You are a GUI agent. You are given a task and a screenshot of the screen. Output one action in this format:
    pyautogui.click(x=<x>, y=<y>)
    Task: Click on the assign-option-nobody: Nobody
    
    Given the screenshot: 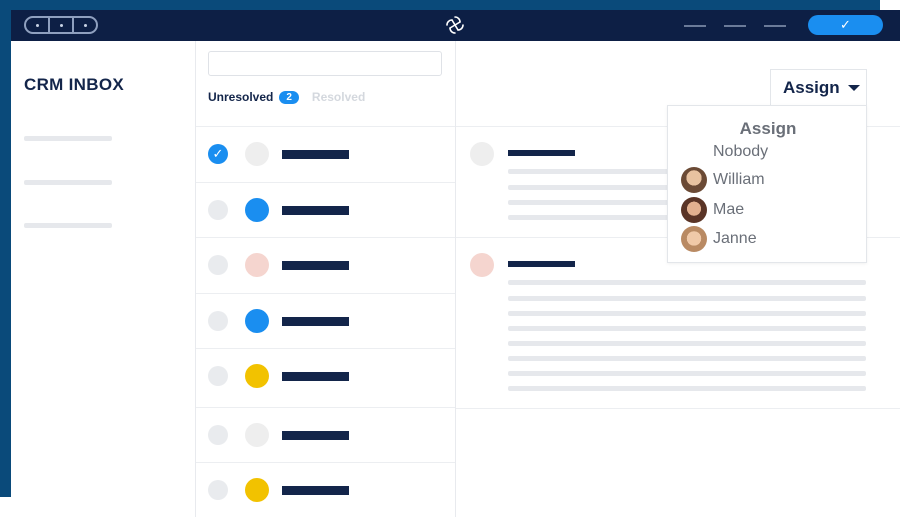 What is the action you would take?
    pyautogui.click(x=740, y=152)
    